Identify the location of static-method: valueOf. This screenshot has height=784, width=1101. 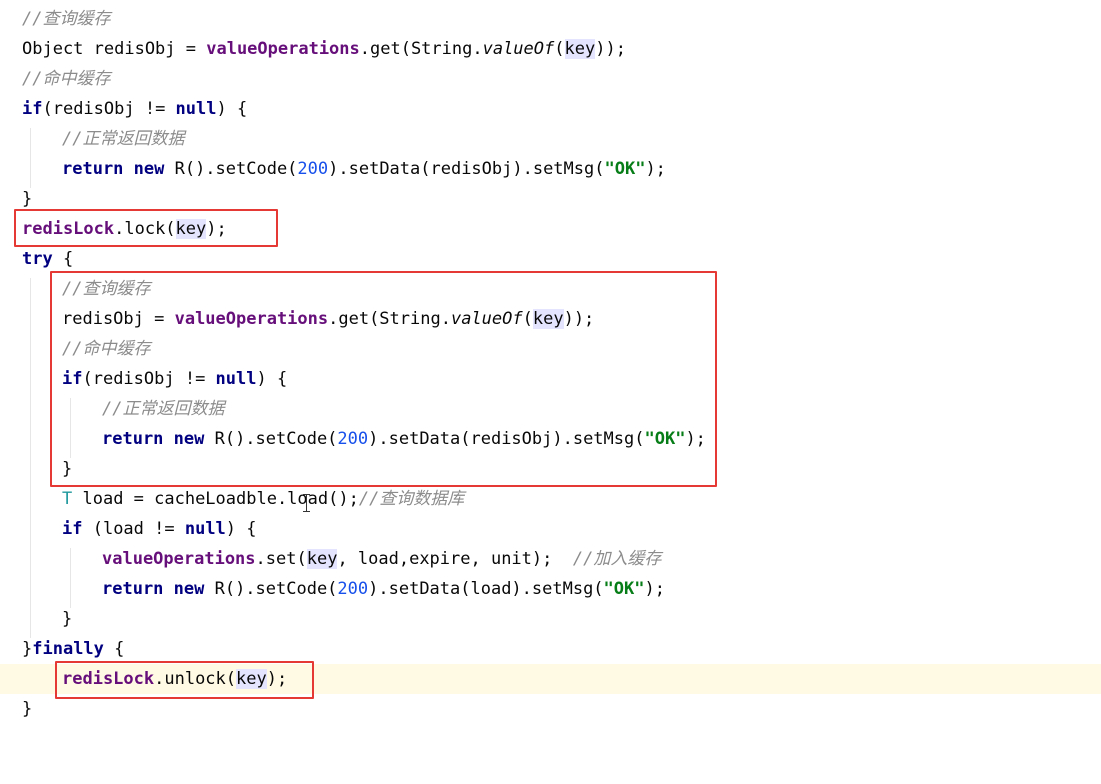
(518, 49).